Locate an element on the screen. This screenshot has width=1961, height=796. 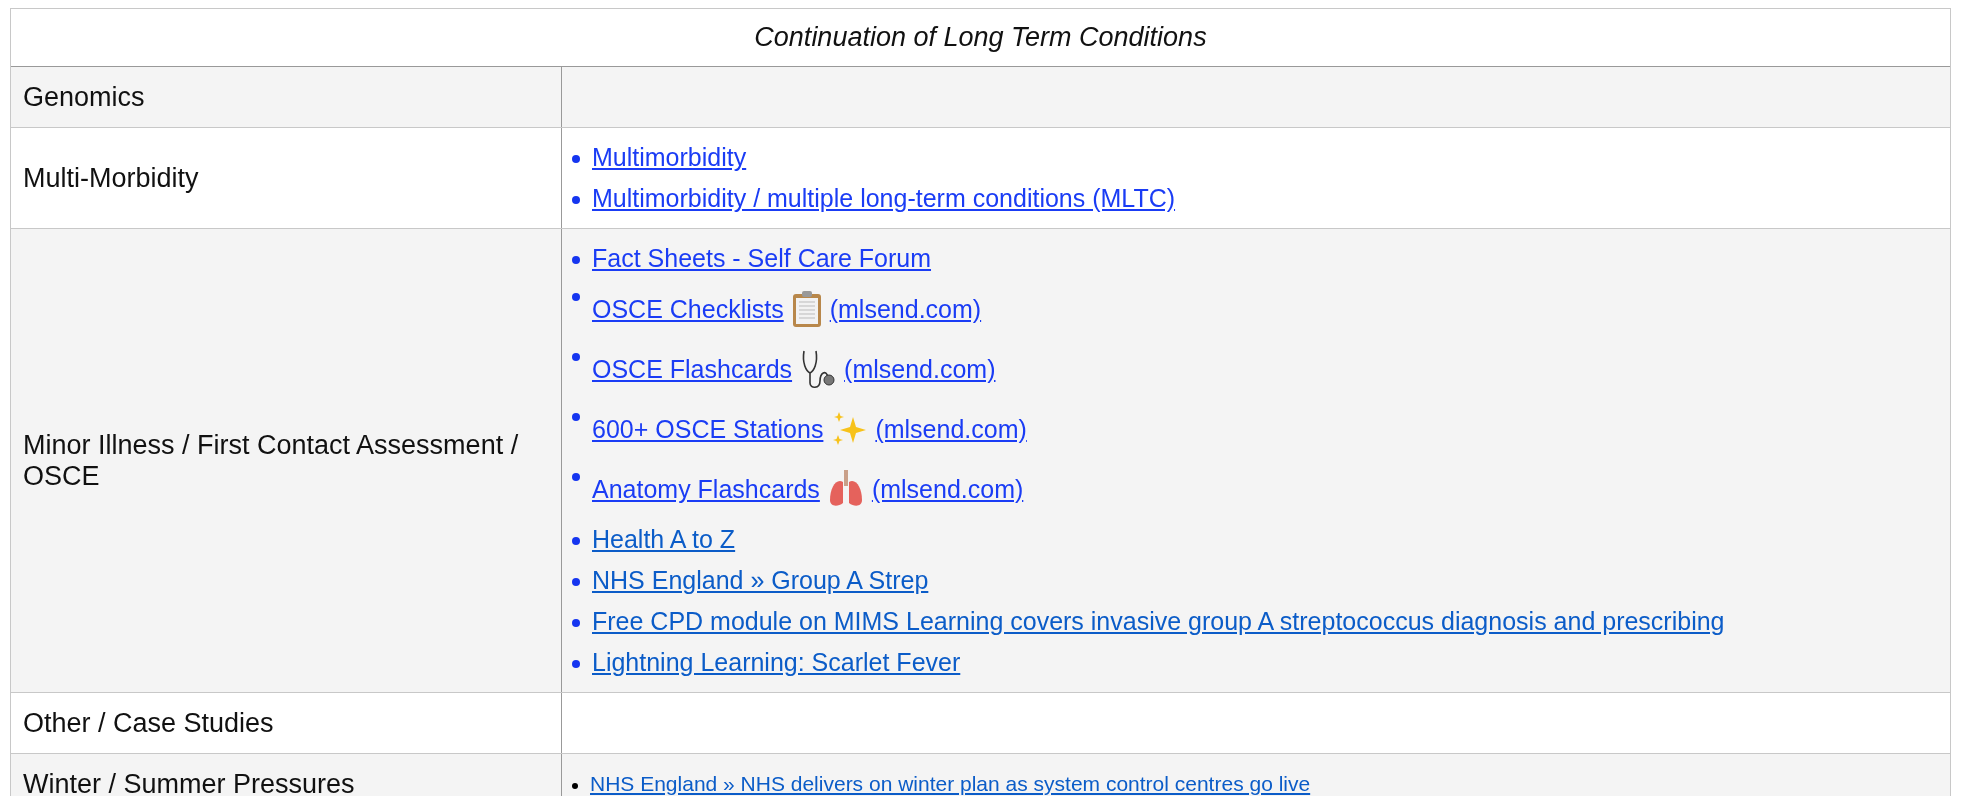
resource-link: 600+ OSCE Stations (mlsend.com) is located at coordinates (809, 429).